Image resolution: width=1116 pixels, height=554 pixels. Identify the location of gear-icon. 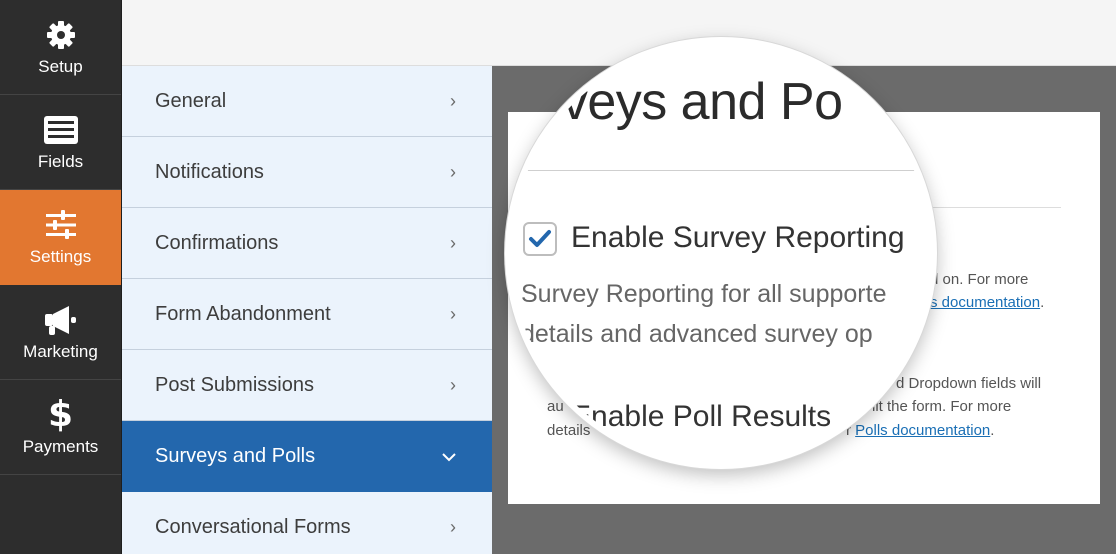
(61, 35).